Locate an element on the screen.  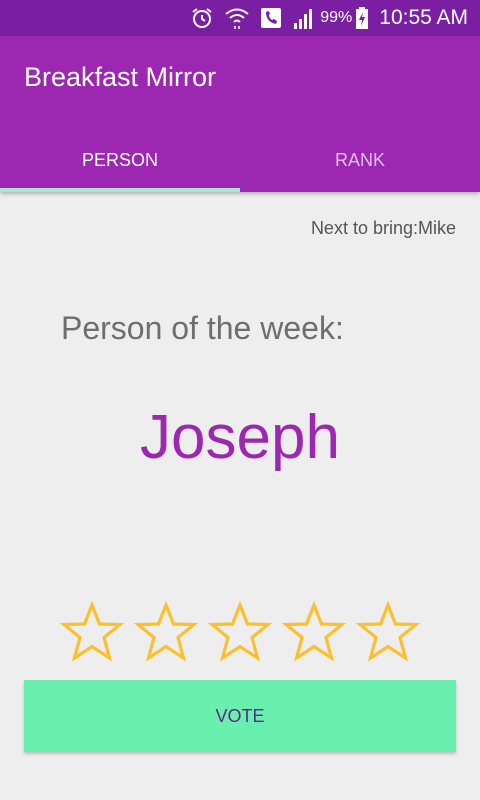
tab-bar: PERSON RANK is located at coordinates (240, 160).